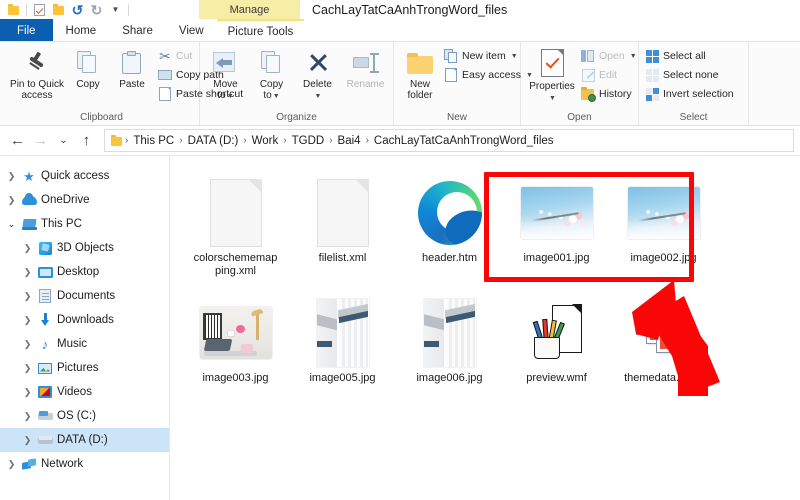  I want to click on new-folder-icon, so click(58, 9).